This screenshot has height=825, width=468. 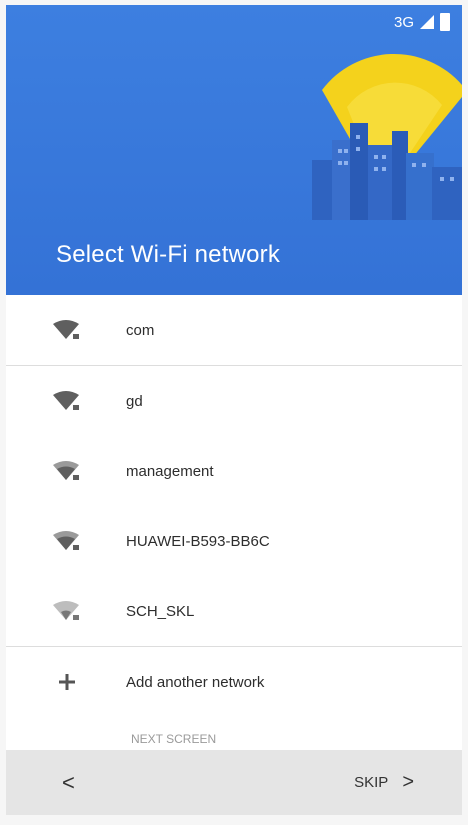 I want to click on network-item: com, so click(x=234, y=330).